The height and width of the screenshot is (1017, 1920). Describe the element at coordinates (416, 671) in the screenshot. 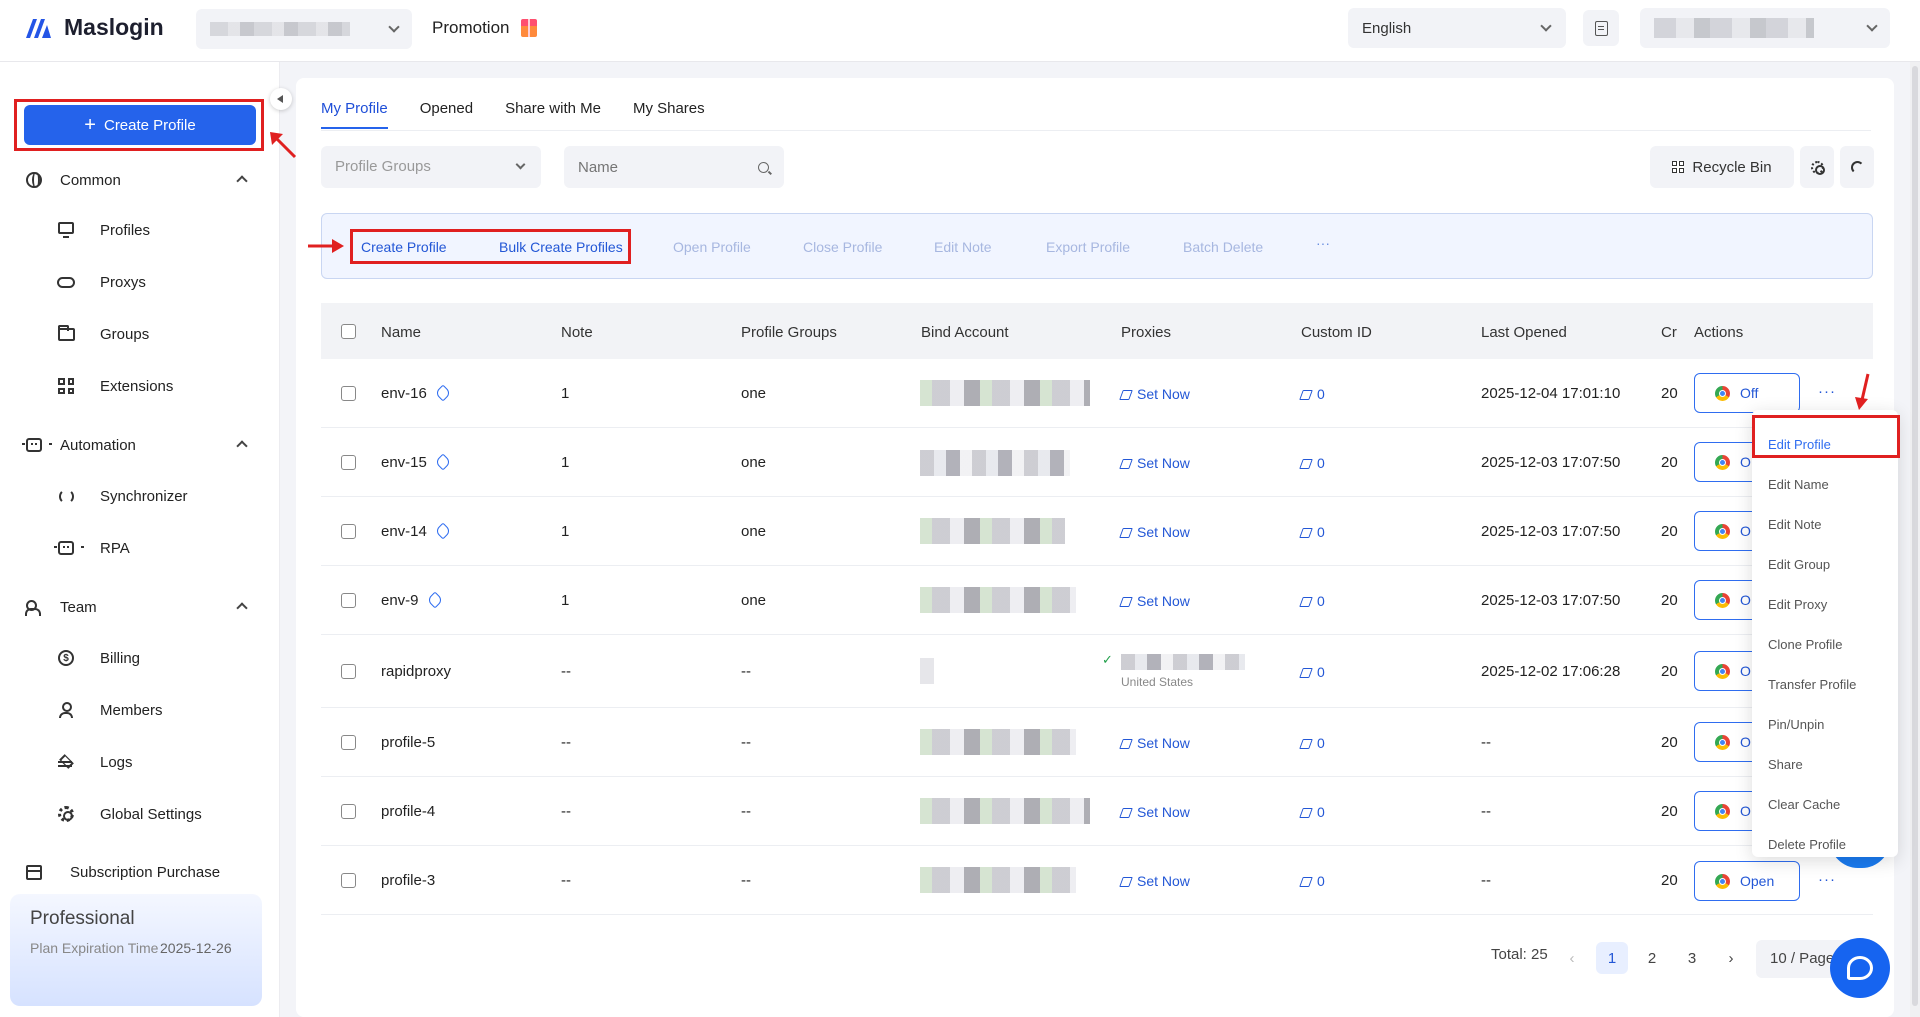

I see `profile-name-cell: rapidproxy` at that location.